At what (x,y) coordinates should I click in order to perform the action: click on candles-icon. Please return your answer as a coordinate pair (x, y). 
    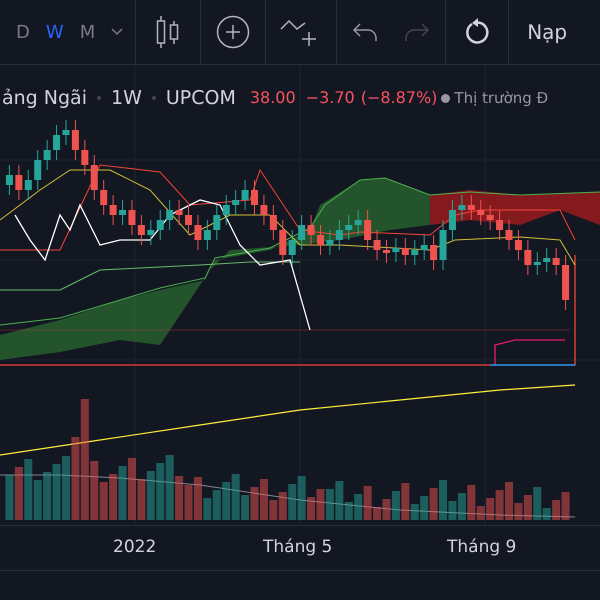
    Looking at the image, I should click on (168, 32).